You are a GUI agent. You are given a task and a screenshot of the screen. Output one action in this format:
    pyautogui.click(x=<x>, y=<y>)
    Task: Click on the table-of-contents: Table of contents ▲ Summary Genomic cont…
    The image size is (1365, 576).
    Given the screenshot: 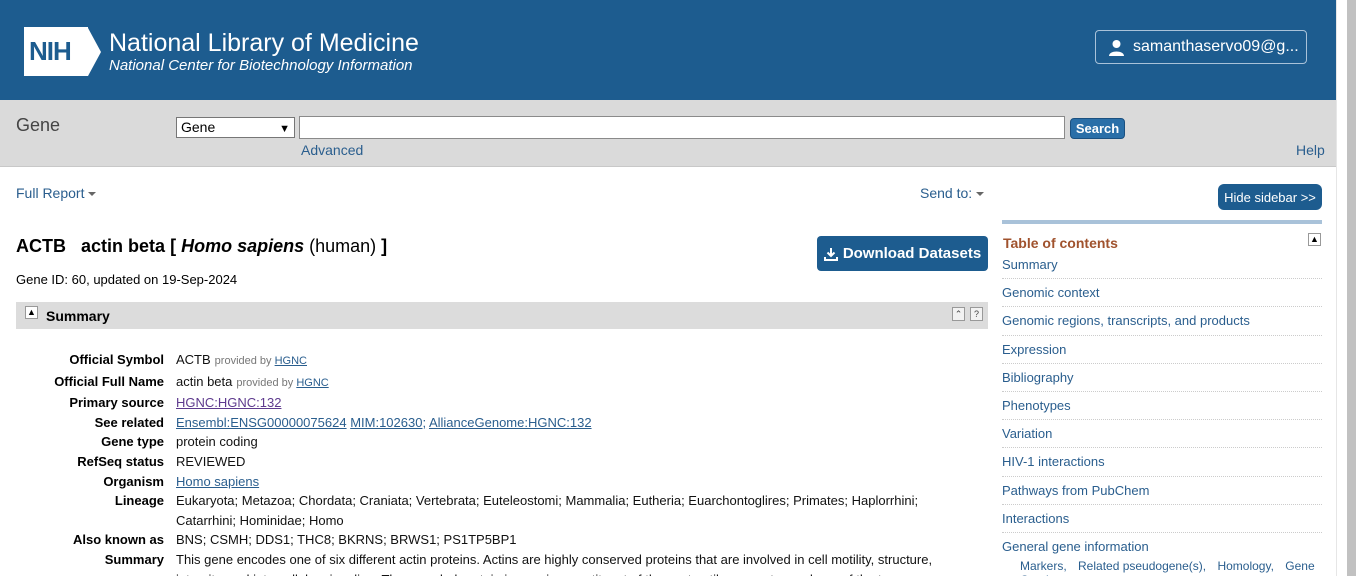 What is the action you would take?
    pyautogui.click(x=1162, y=398)
    